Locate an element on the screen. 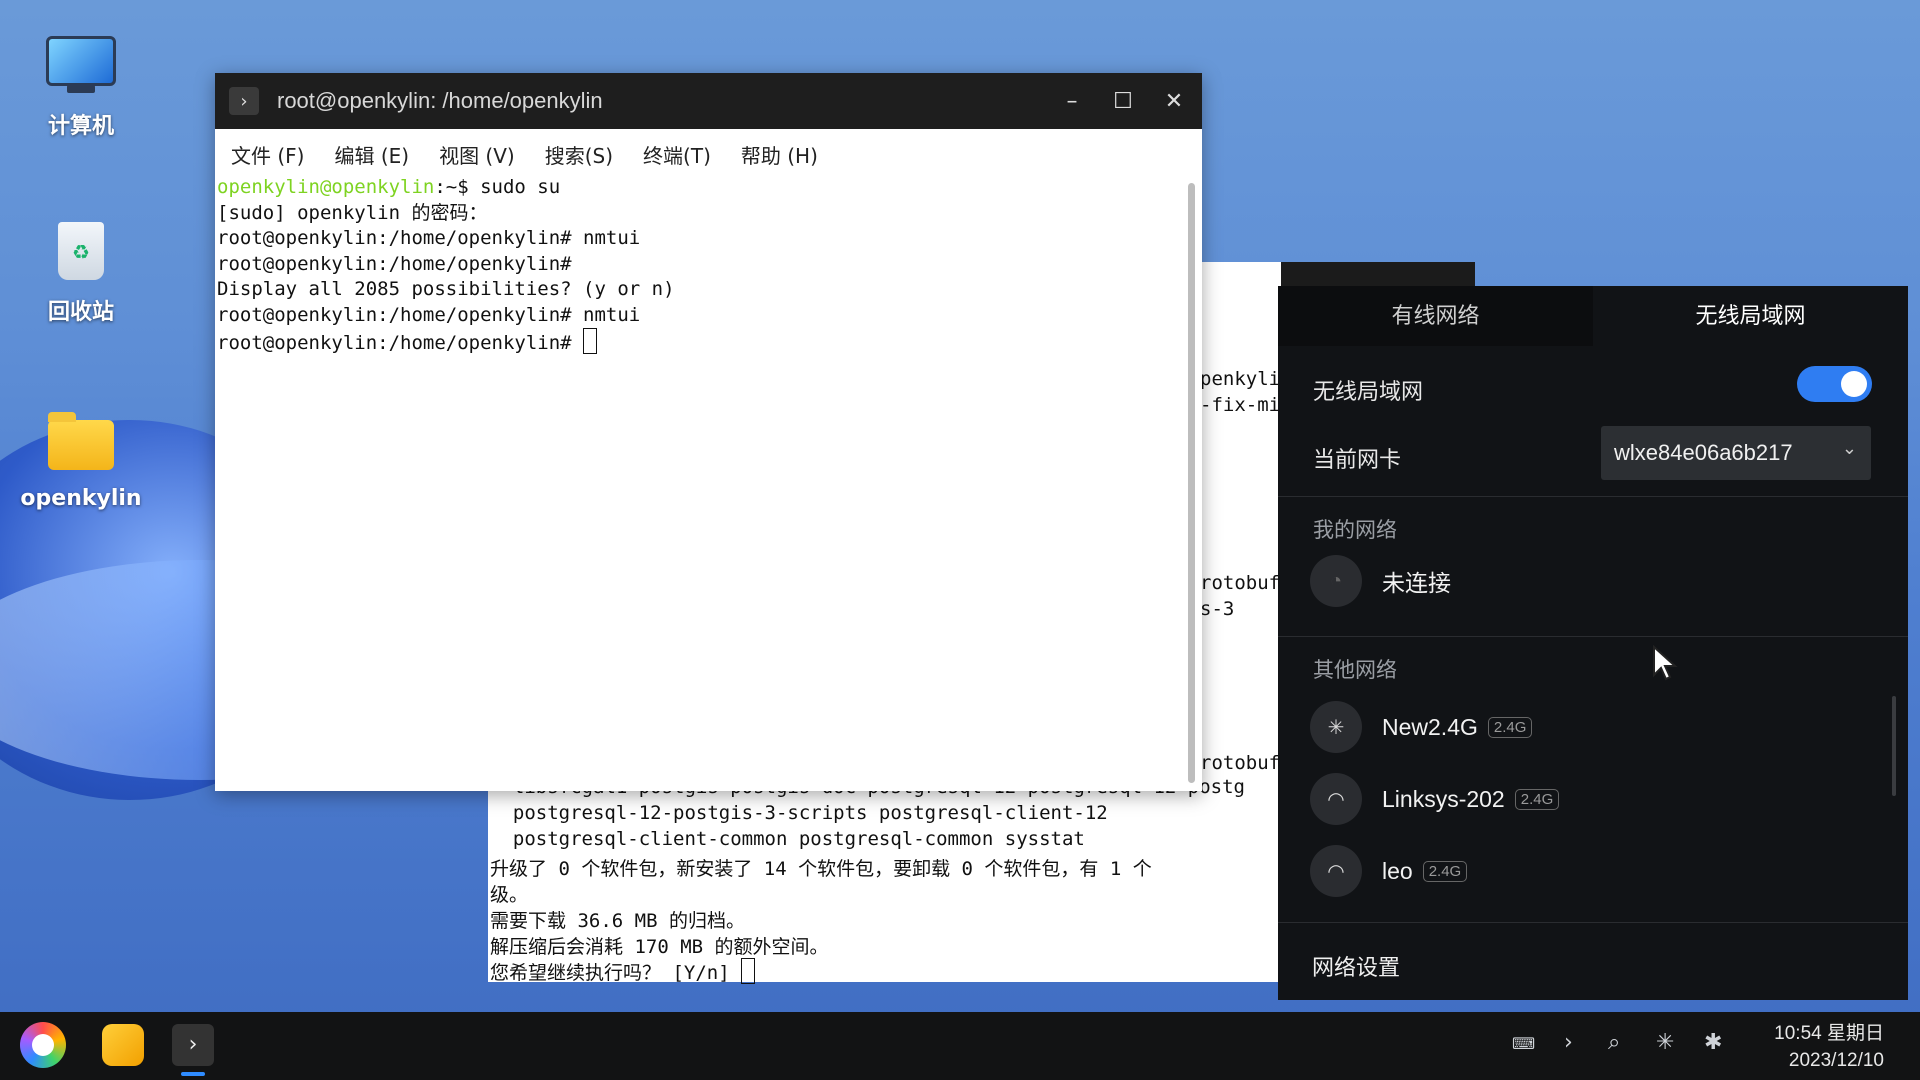 The width and height of the screenshot is (1920, 1080). section-my-networks: 我的网络 is located at coordinates (1355, 530).